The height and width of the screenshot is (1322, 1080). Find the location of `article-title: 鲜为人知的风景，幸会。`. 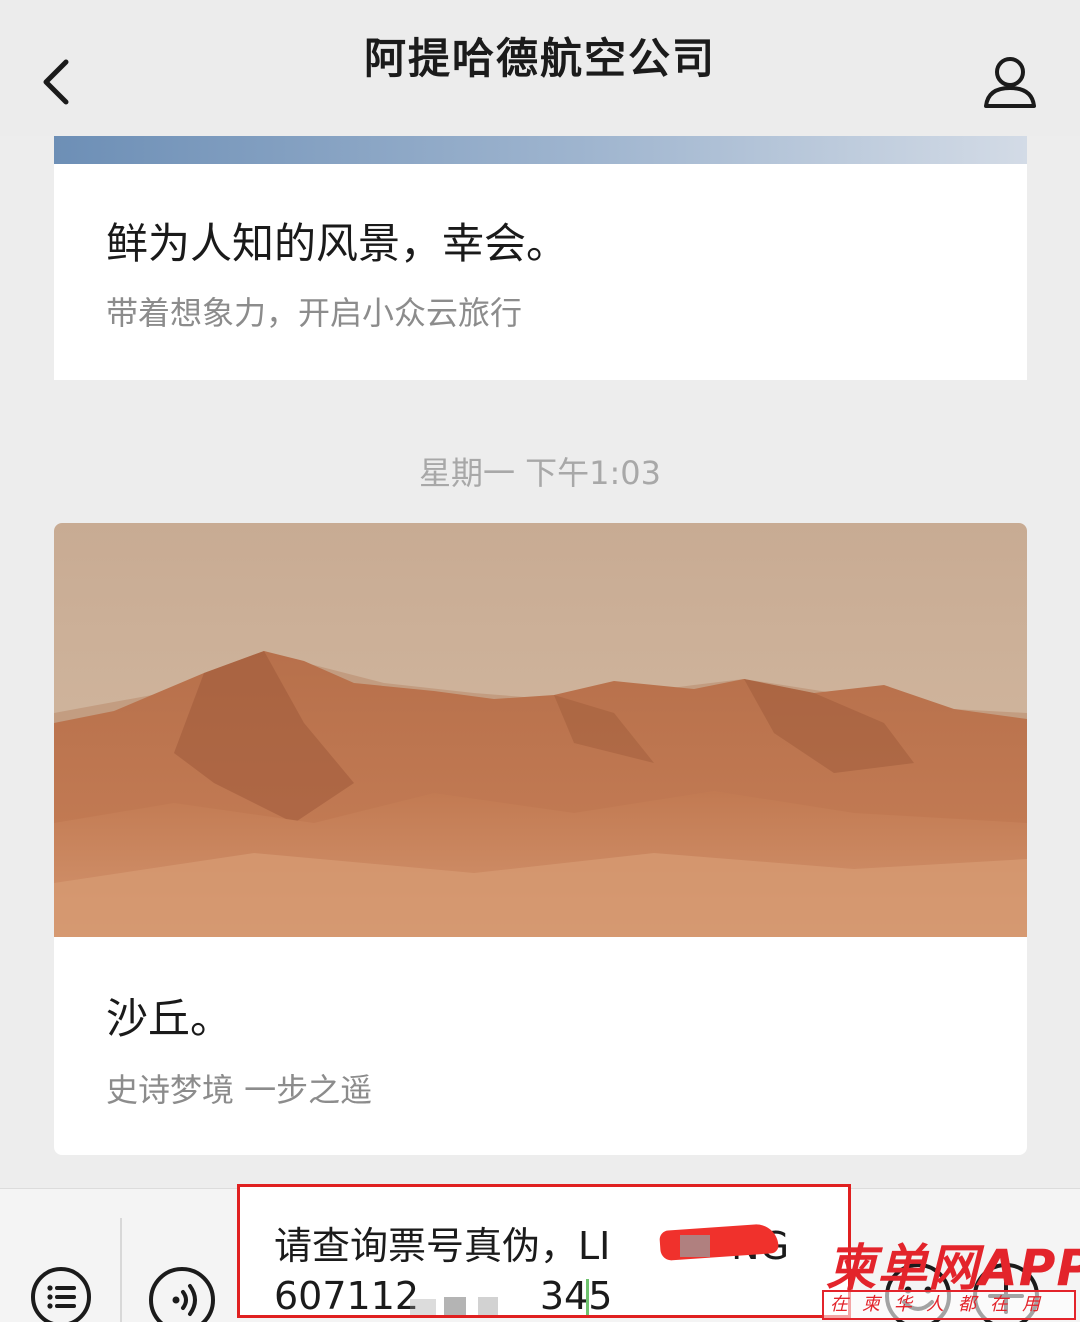

article-title: 鲜为人知的风景，幸会。 is located at coordinates (337, 243).